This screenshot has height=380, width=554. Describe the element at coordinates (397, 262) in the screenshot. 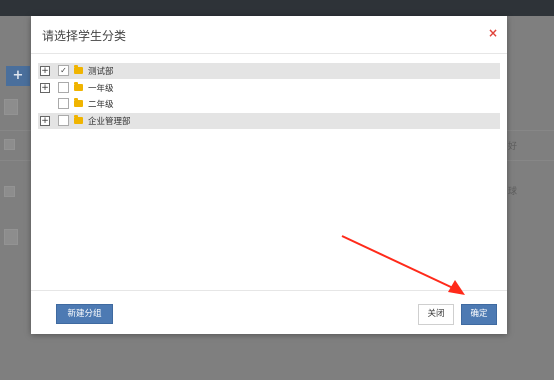

I see `arrow-shaft` at that location.